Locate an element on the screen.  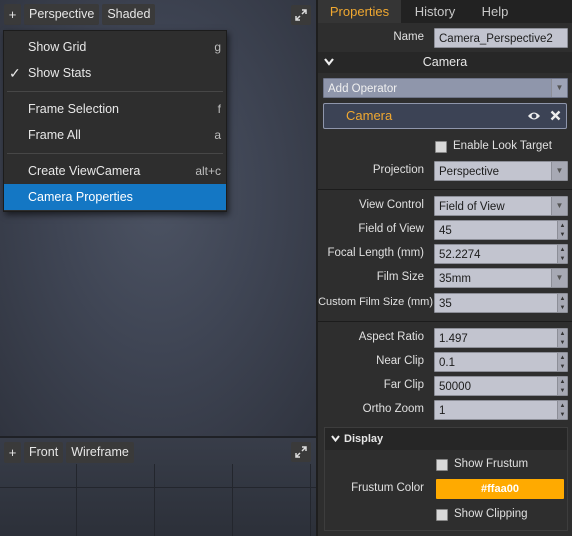
menu-item-frame-selection: Frame Selection f is located at coordinates (115, 109).